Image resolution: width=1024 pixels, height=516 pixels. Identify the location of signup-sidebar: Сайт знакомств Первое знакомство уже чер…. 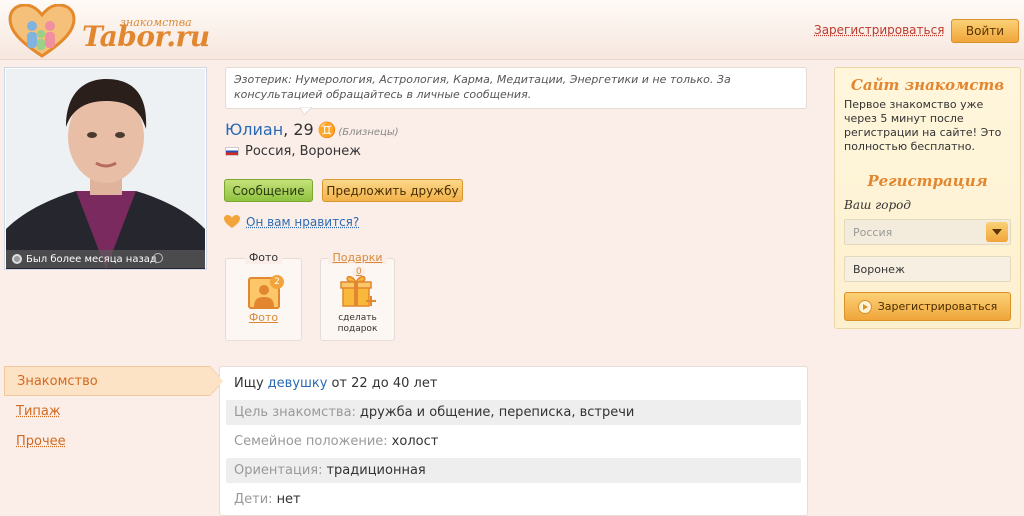
(927, 198).